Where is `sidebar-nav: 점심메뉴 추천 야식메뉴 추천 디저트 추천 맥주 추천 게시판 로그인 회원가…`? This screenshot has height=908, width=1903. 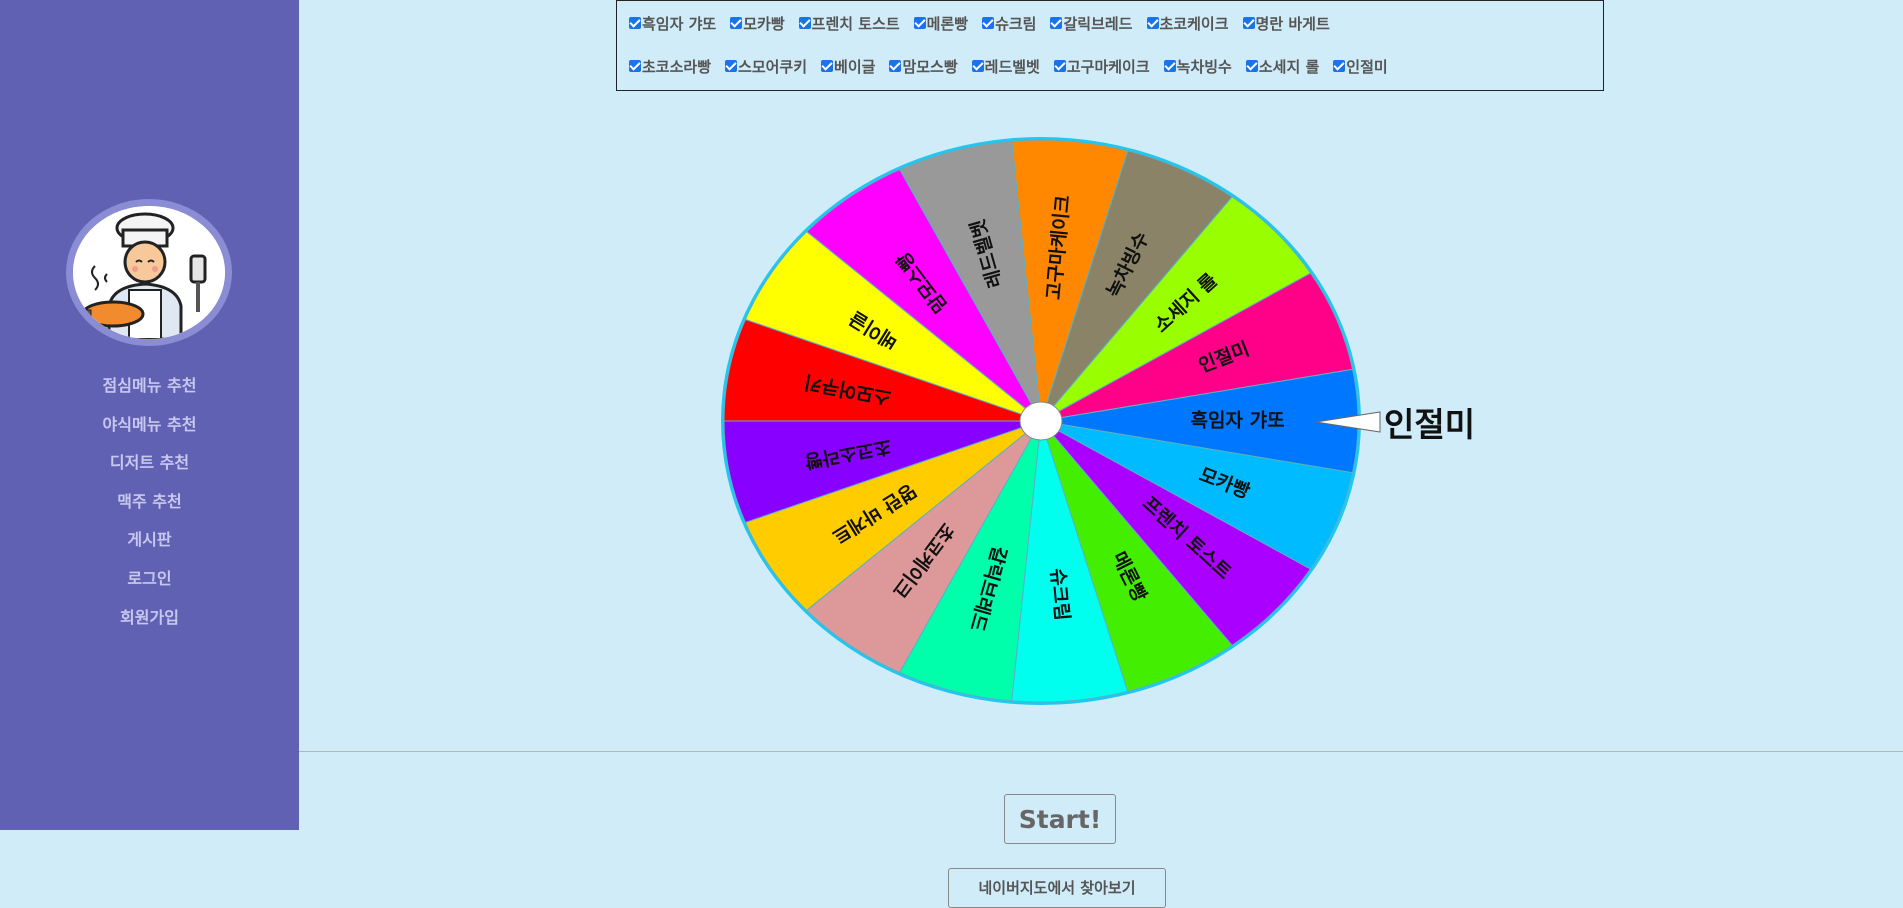
sidebar-nav: 점심메뉴 추천 야식메뉴 추천 디저트 추천 맥주 추천 게시판 로그인 회원가… is located at coordinates (149, 508).